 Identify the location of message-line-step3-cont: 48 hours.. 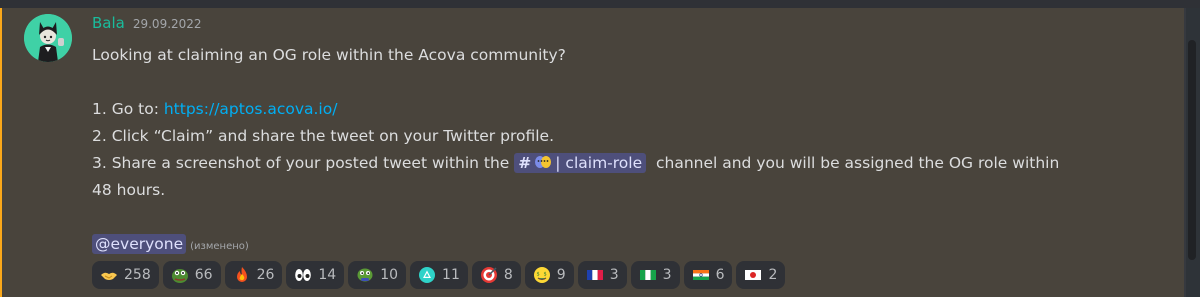
(129, 190).